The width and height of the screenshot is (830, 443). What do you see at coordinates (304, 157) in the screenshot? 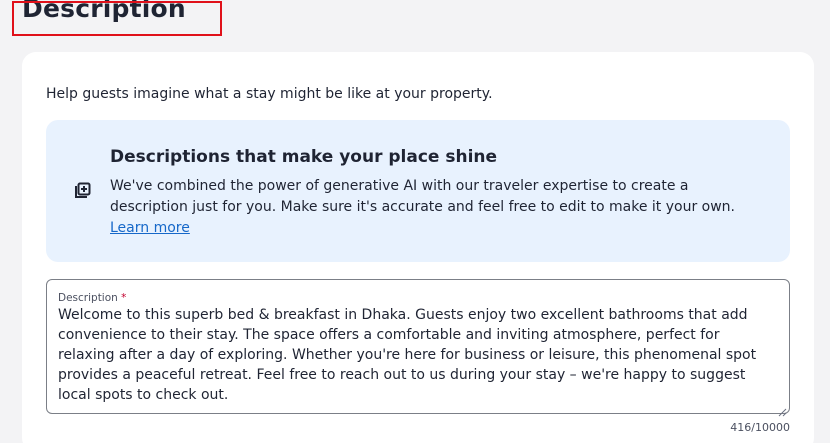
I see `ai-panel-heading: Descriptions that make your place shine` at bounding box center [304, 157].